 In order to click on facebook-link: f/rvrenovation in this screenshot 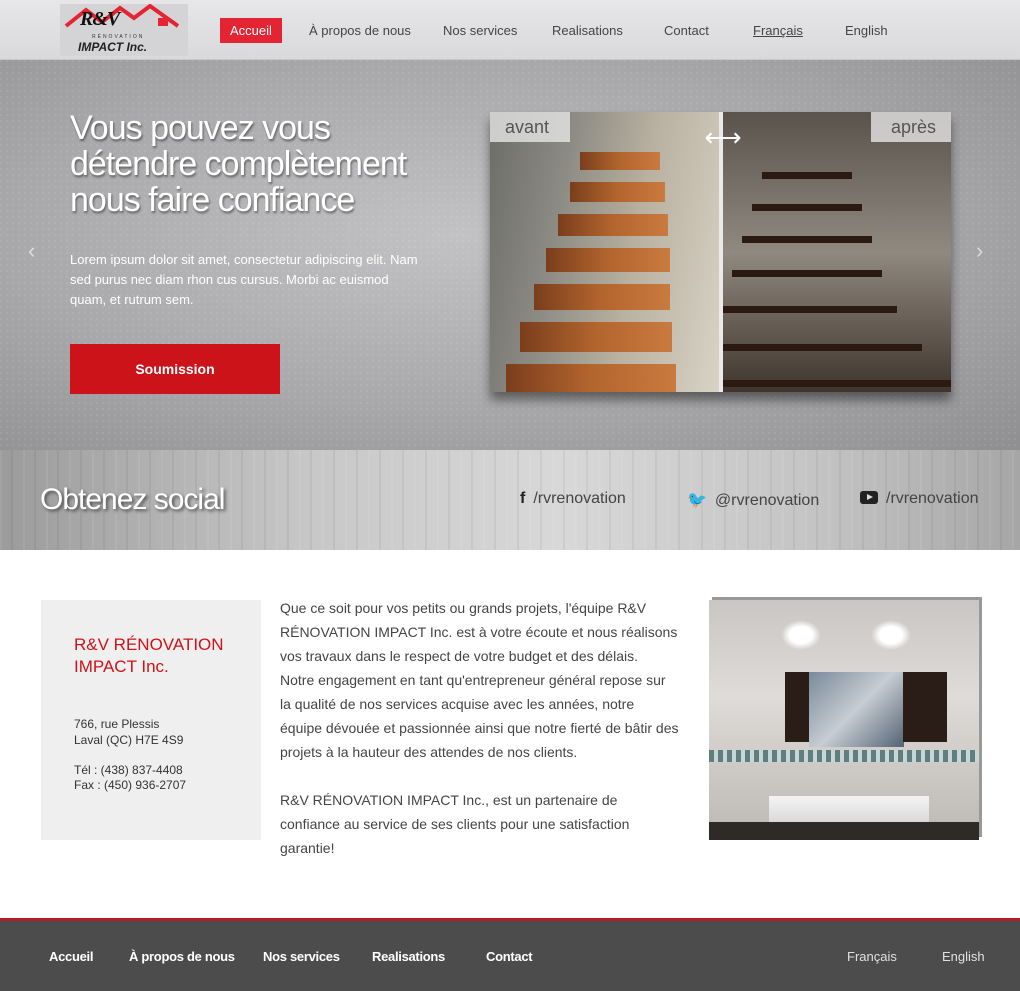, I will do `click(573, 502)`.